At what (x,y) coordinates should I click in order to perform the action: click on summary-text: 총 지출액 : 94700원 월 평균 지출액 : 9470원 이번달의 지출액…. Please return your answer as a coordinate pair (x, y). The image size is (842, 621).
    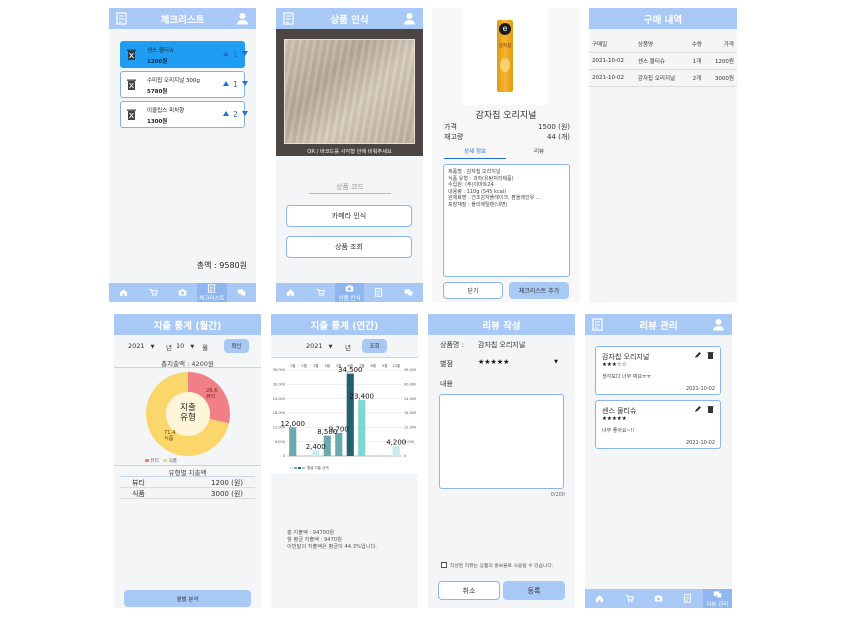
    Looking at the image, I should click on (332, 540).